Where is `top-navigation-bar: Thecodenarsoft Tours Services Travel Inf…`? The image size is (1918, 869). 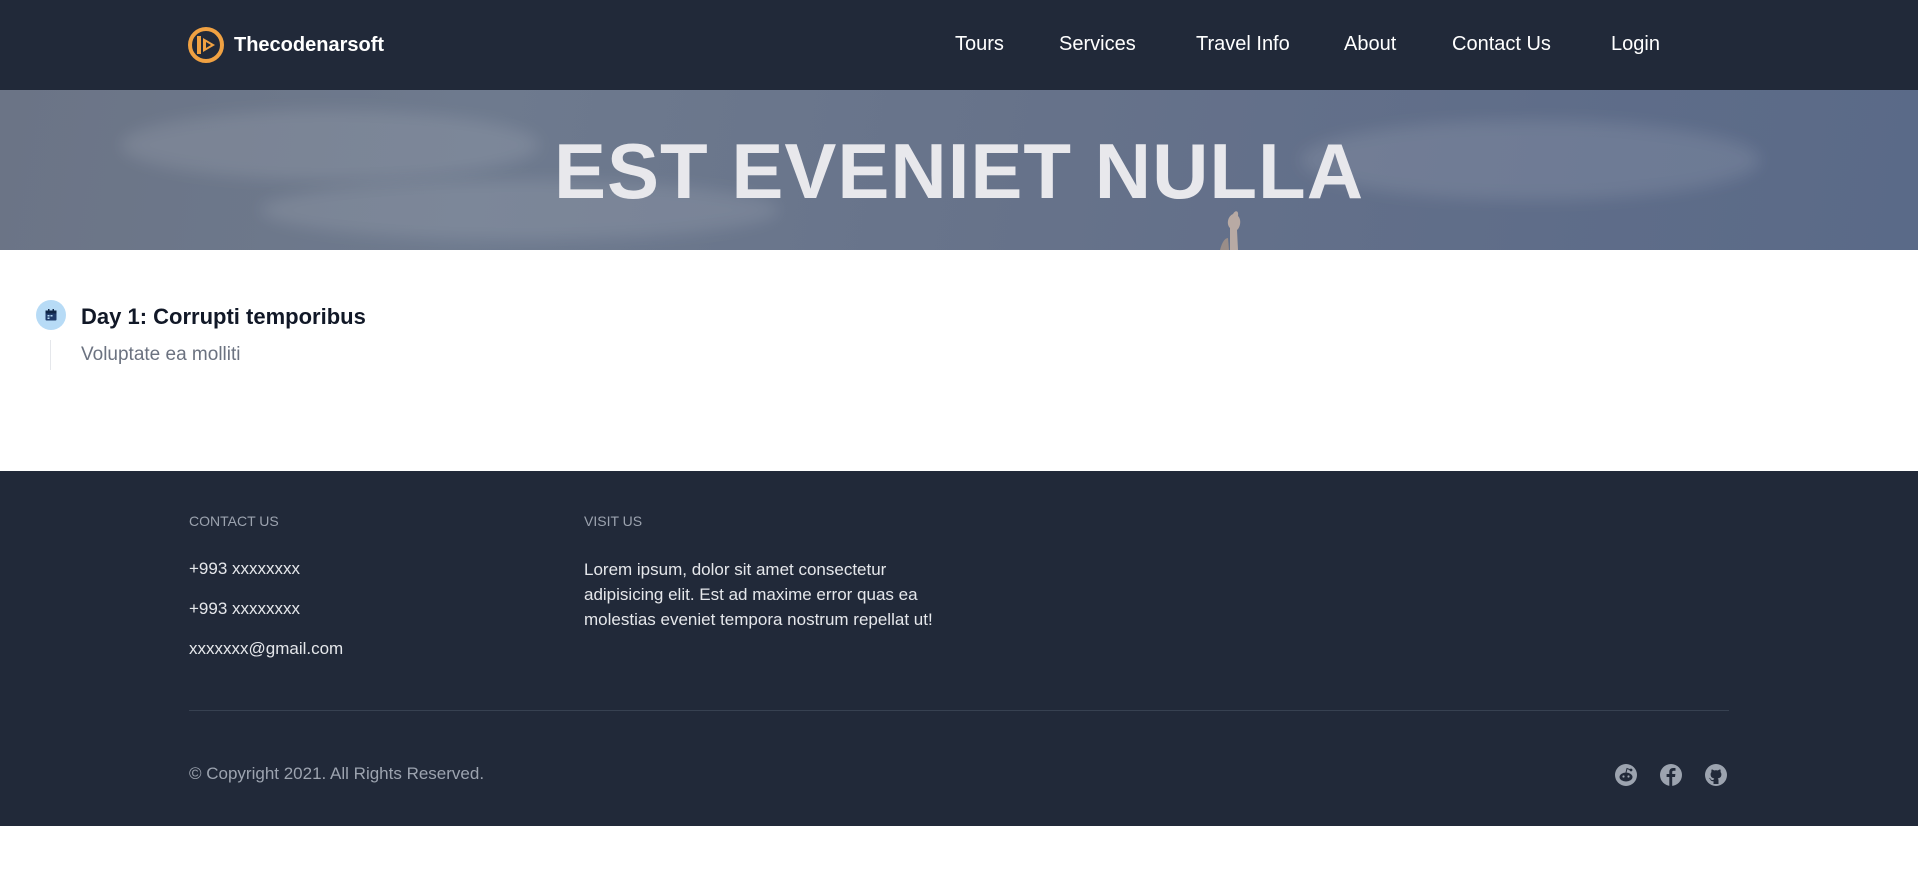 top-navigation-bar: Thecodenarsoft Tours Services Travel Inf… is located at coordinates (959, 45).